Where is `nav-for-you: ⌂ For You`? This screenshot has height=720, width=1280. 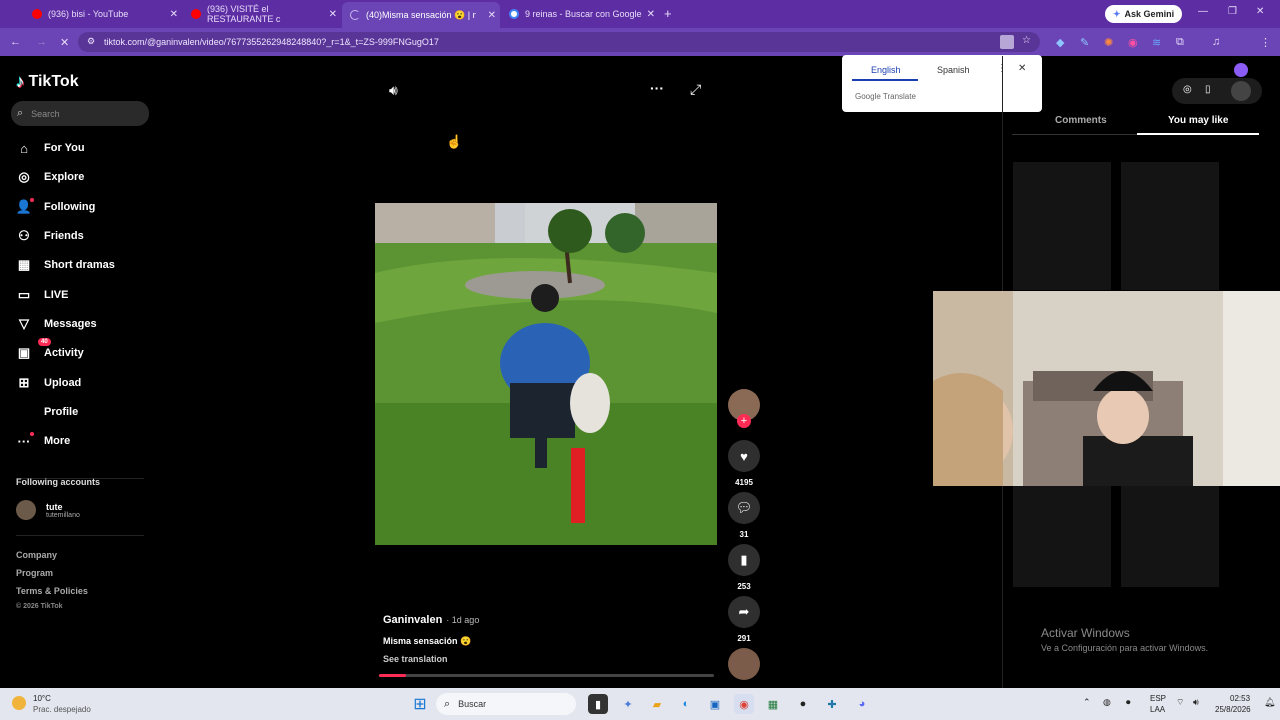 nav-for-you: ⌂ For You is located at coordinates (50, 148).